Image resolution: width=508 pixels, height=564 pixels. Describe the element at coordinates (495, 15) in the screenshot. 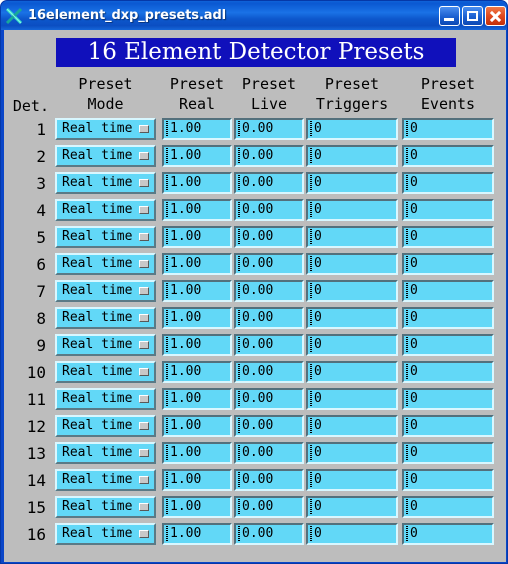

I see `close-button` at that location.